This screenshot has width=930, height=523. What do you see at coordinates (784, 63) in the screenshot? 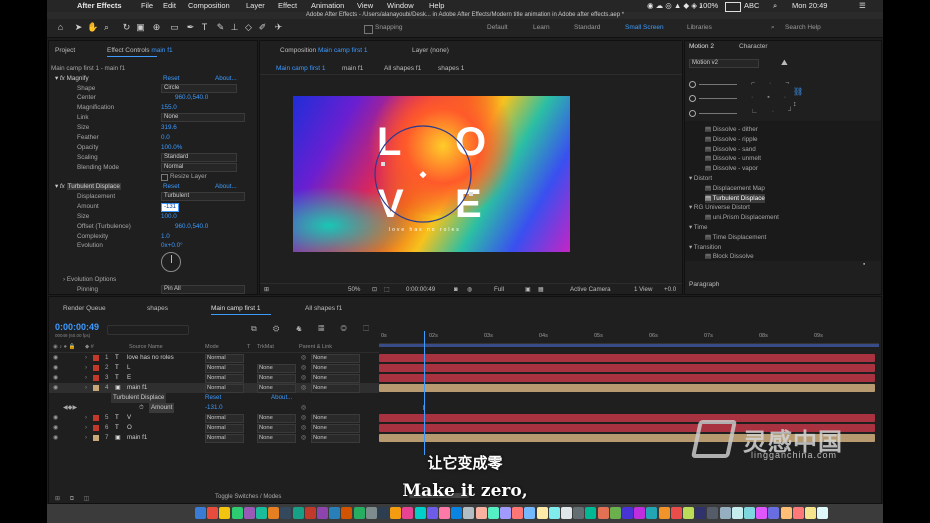
I see `motion-mountain-icon: ⛰` at bounding box center [784, 63].